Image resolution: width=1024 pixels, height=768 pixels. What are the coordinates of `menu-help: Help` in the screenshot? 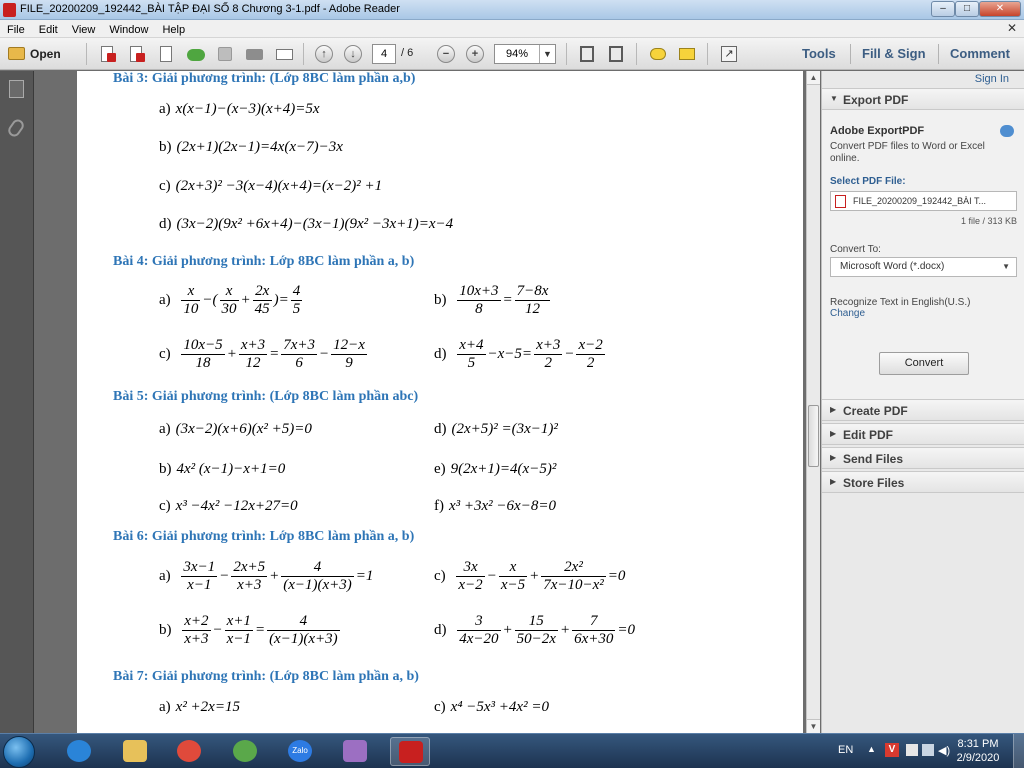 It's located at (173, 29).